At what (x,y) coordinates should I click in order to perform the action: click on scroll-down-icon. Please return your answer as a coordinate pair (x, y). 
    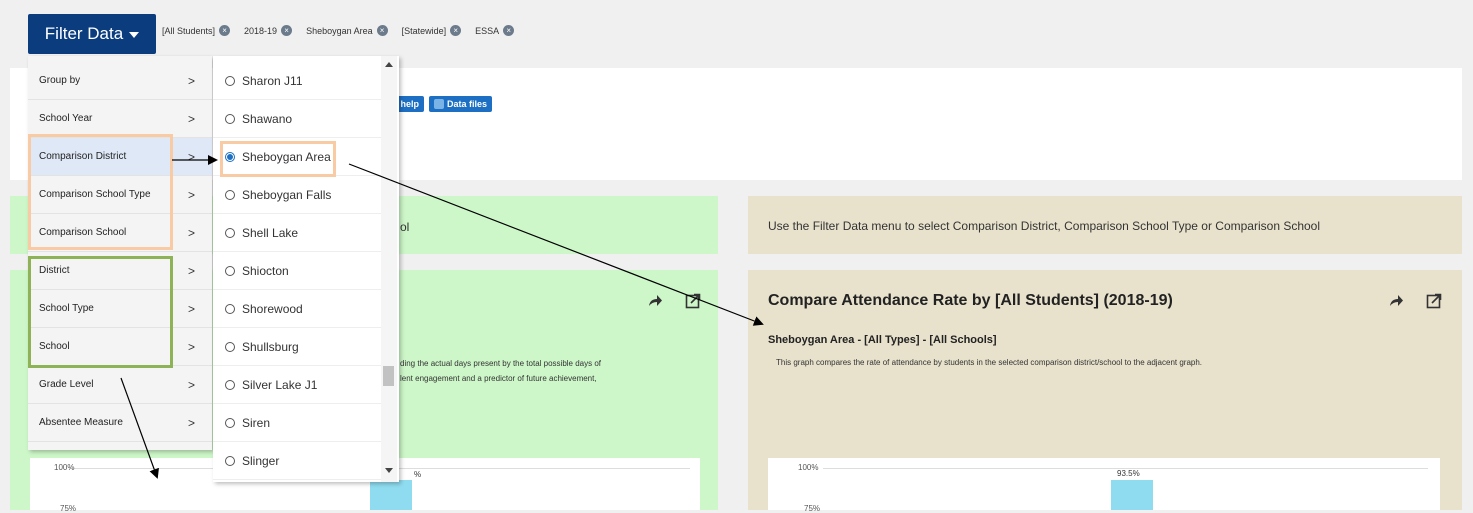
    Looking at the image, I should click on (389, 470).